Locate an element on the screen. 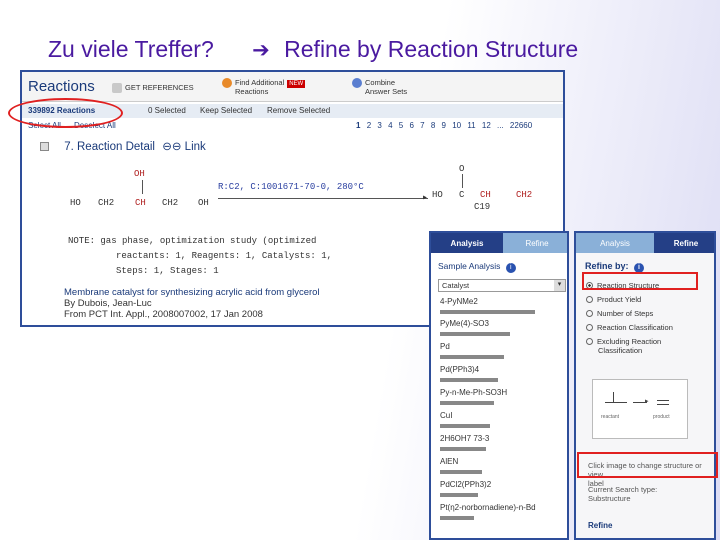 This screenshot has width=720, height=540. combine-icon is located at coordinates (357, 83).